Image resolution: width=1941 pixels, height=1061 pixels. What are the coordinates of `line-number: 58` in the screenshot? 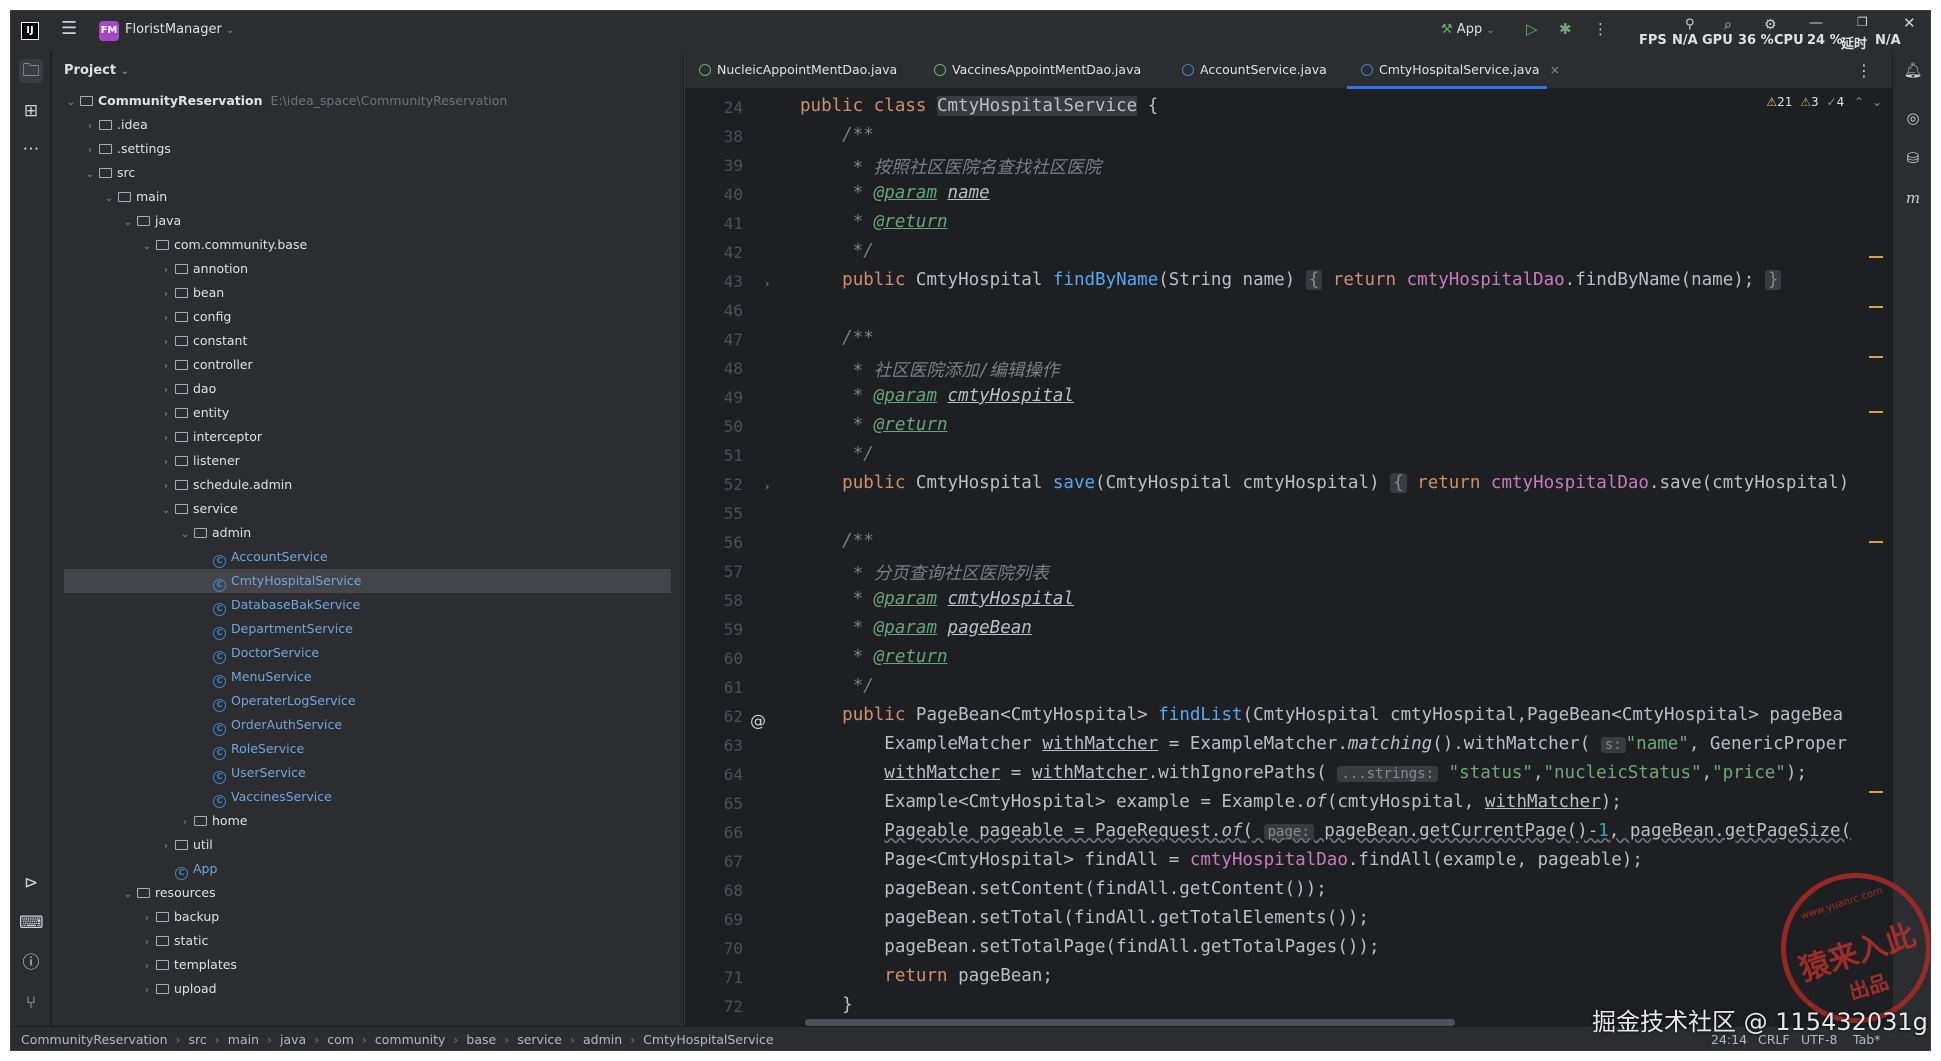 It's located at (714, 600).